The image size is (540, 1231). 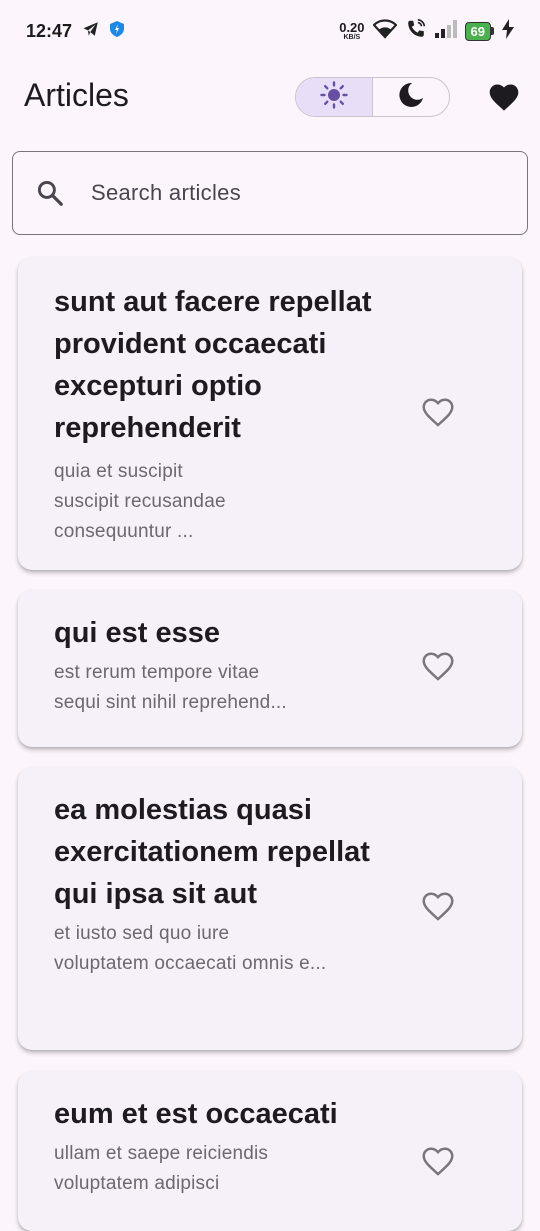 I want to click on theme-toggle, so click(x=372, y=97).